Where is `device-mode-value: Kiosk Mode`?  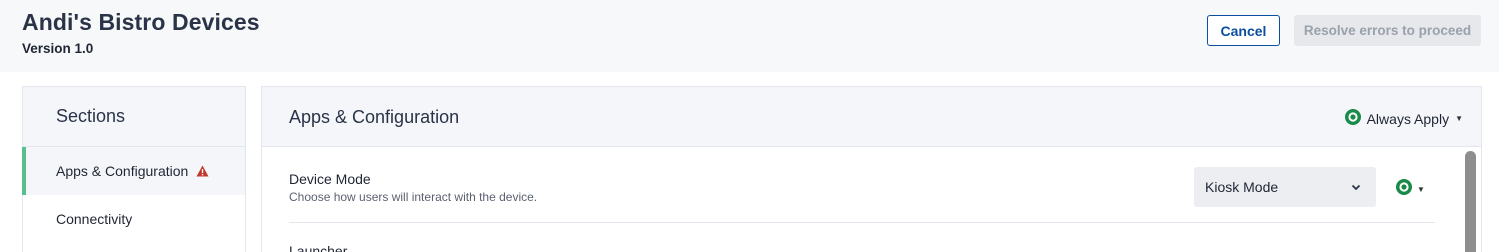 device-mode-value: Kiosk Mode is located at coordinates (1242, 187).